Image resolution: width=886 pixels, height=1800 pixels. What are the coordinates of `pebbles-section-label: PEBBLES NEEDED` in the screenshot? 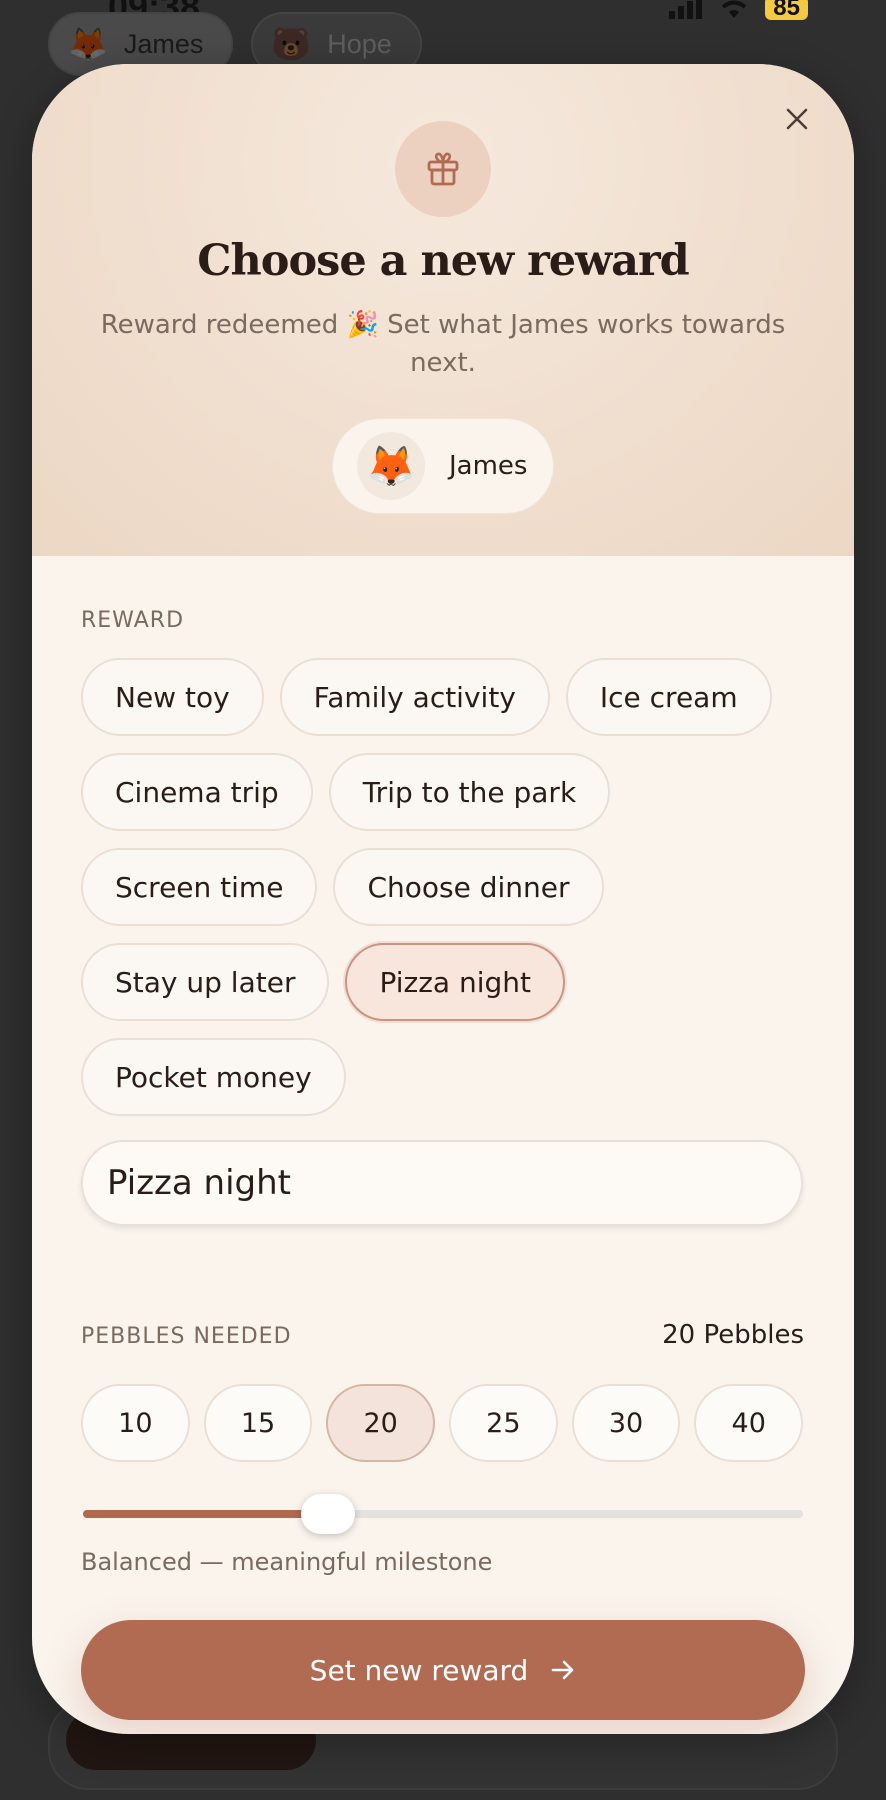 It's located at (186, 1336).